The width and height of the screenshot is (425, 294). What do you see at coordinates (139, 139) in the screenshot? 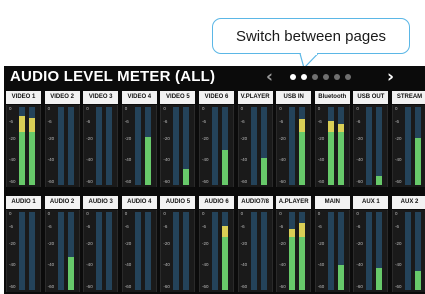
I see `channel-strip: VIDEO 4 0 -6 -20 -40 -60` at bounding box center [139, 139].